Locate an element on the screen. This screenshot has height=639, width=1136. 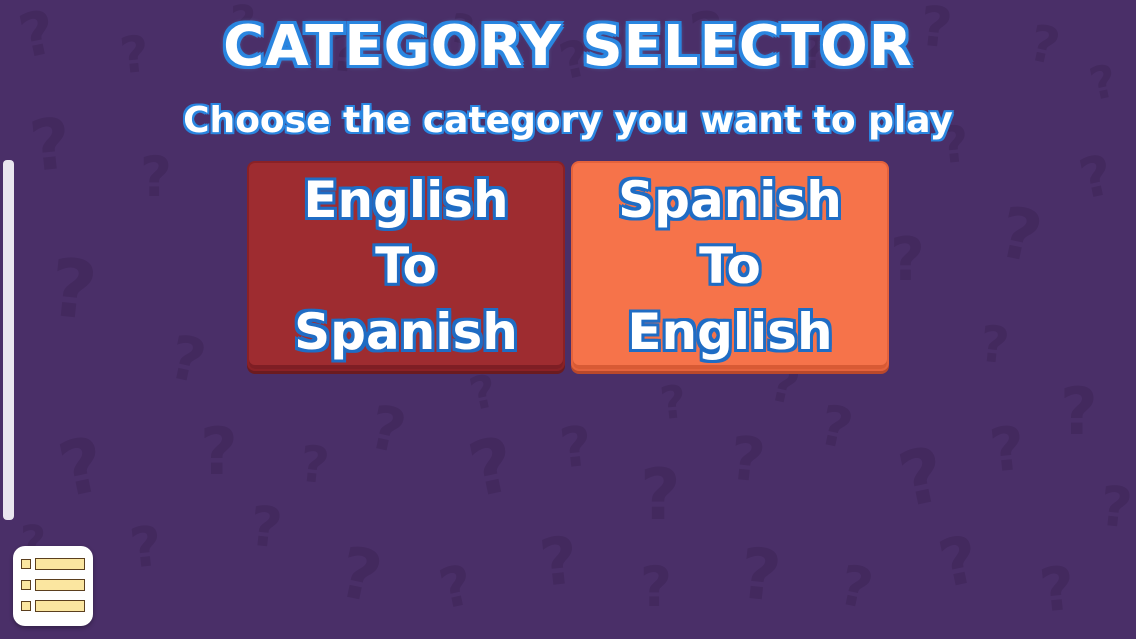
menu-button is located at coordinates (53, 586).